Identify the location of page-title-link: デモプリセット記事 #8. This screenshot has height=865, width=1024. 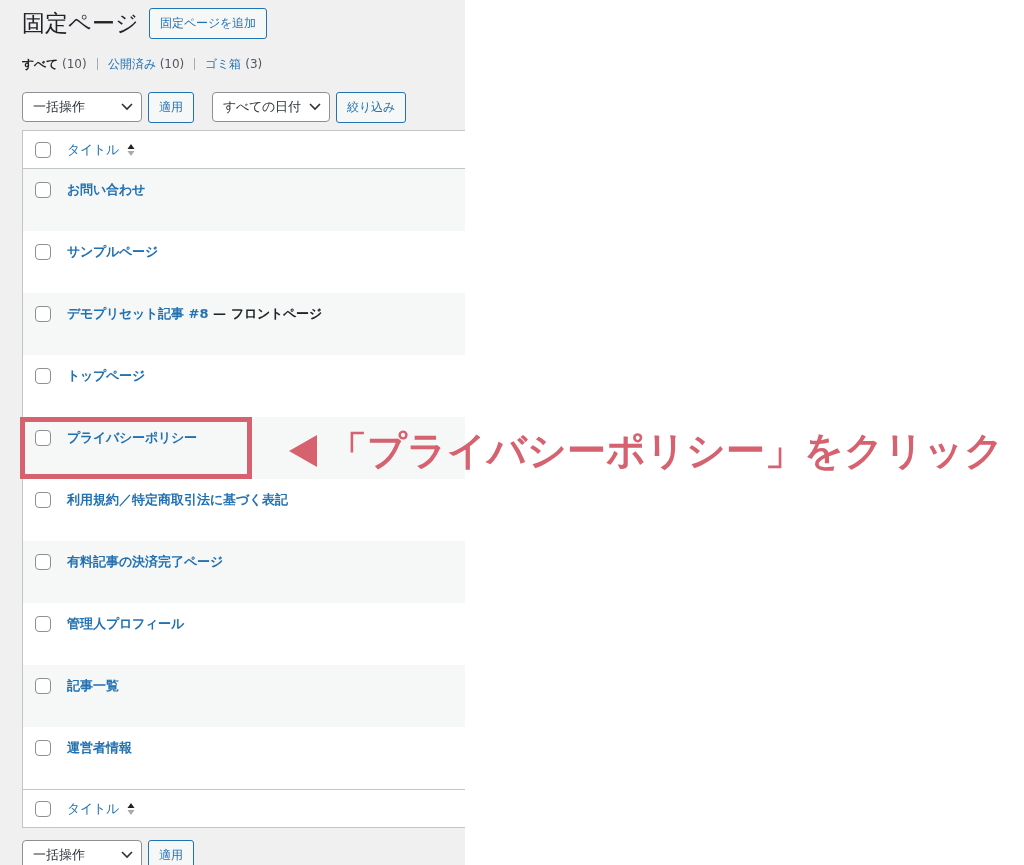
(138, 313).